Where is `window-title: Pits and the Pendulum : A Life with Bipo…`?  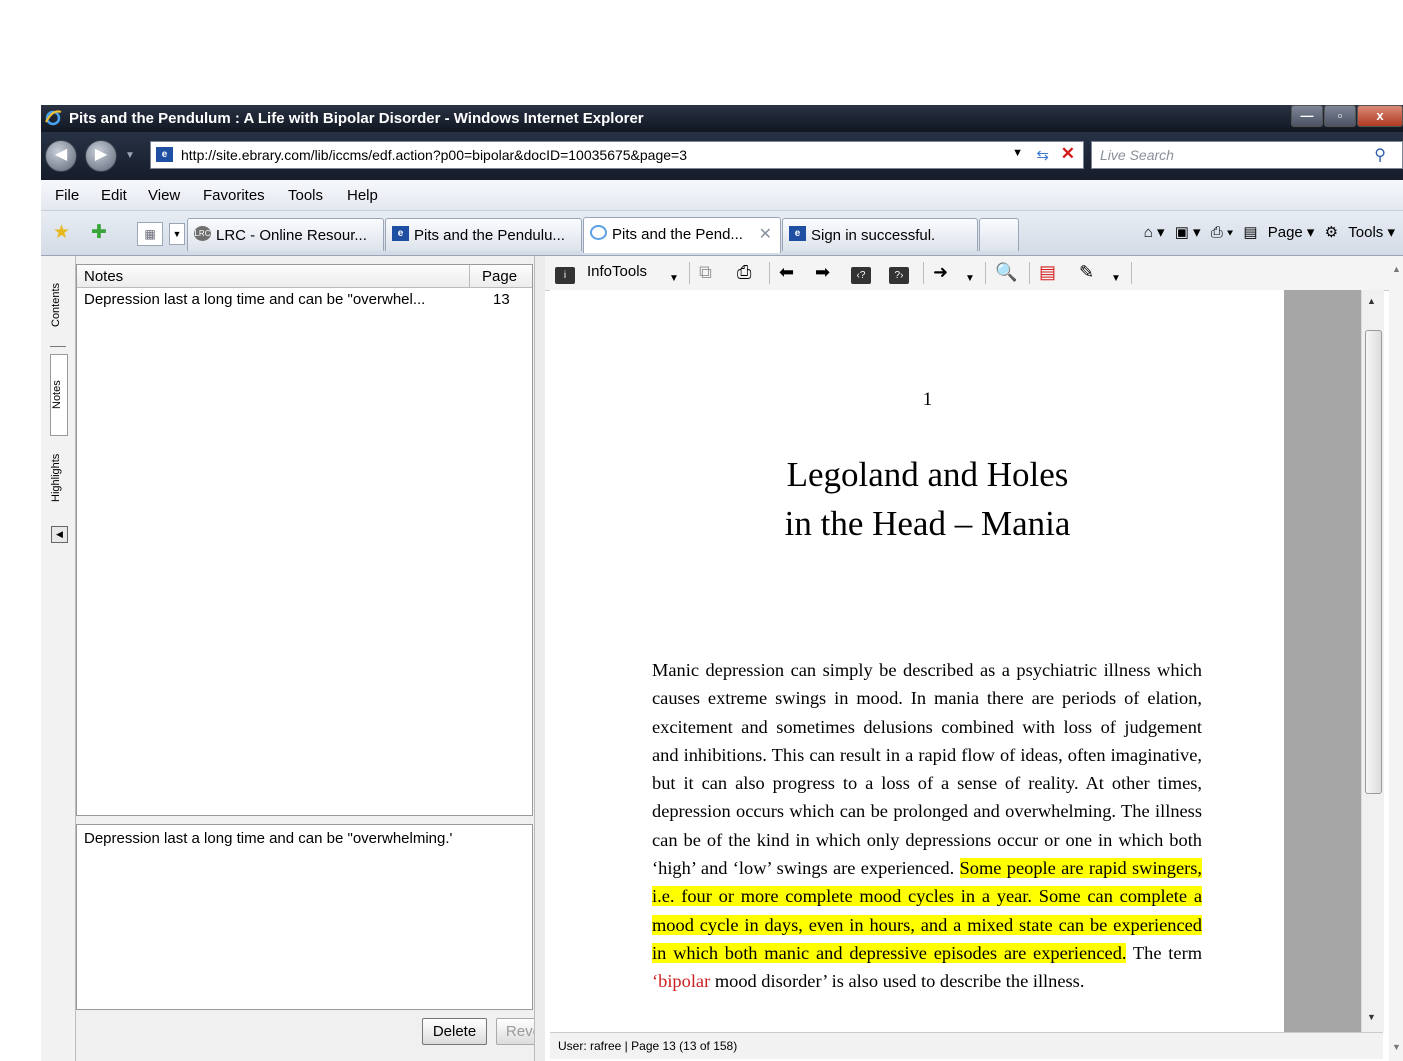
window-title: Pits and the Pendulum : A Life with Bipo… is located at coordinates (356, 118).